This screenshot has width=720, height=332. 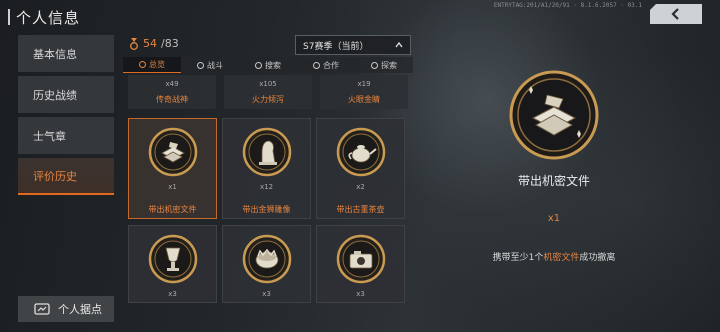 I want to click on back-button, so click(x=676, y=14).